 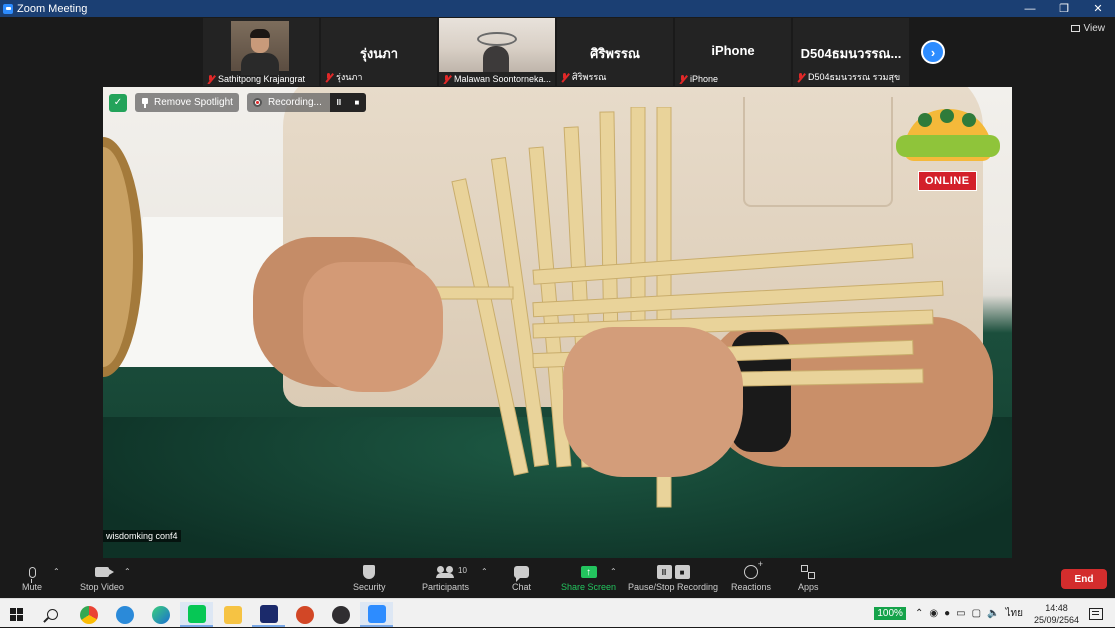 What do you see at coordinates (976, 613) in the screenshot?
I see `network-icon: ▢` at bounding box center [976, 613].